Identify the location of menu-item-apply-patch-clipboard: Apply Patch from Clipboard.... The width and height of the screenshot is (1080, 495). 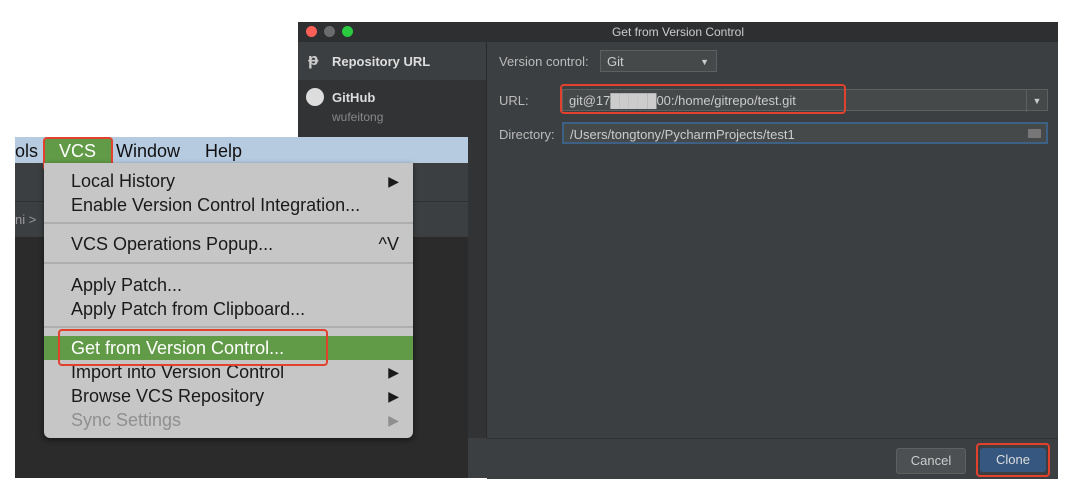
(228, 309).